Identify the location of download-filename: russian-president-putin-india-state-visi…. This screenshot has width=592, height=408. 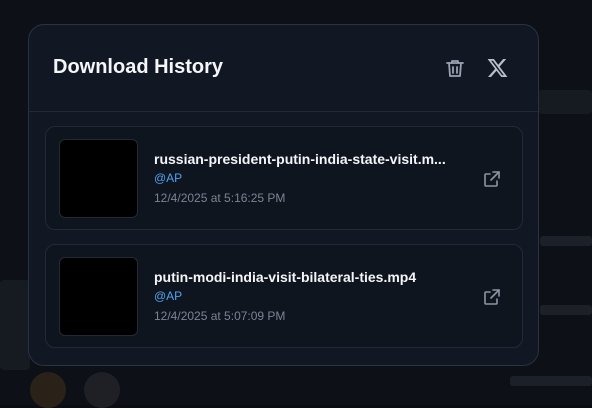
(300, 159).